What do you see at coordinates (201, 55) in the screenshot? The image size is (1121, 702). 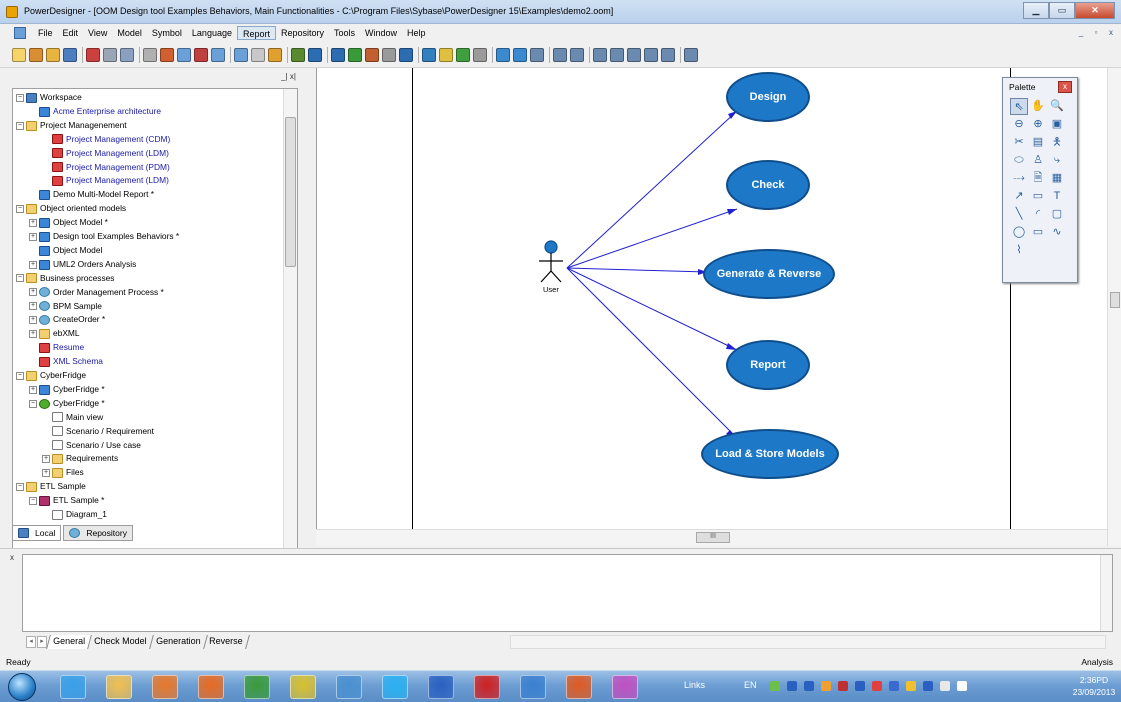 I see `delete-icon` at bounding box center [201, 55].